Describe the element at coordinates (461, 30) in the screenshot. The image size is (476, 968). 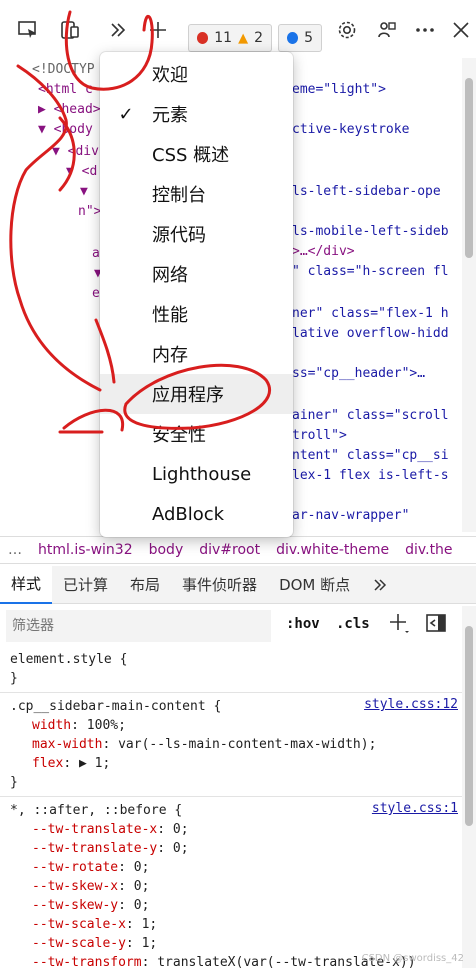
I see `close-icon` at that location.